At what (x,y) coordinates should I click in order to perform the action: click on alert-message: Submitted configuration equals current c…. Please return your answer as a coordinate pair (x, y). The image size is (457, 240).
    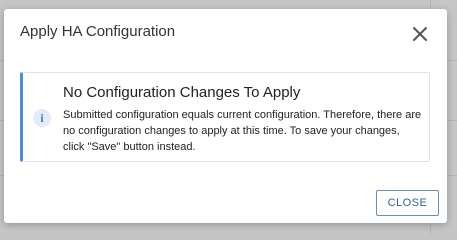
    Looking at the image, I should click on (242, 131).